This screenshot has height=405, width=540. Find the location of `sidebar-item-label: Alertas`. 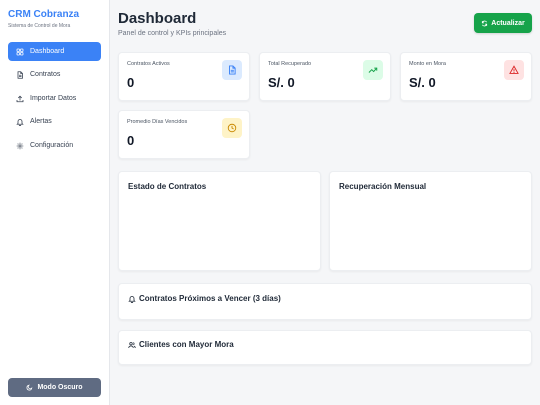

sidebar-item-label: Alertas is located at coordinates (41, 121).